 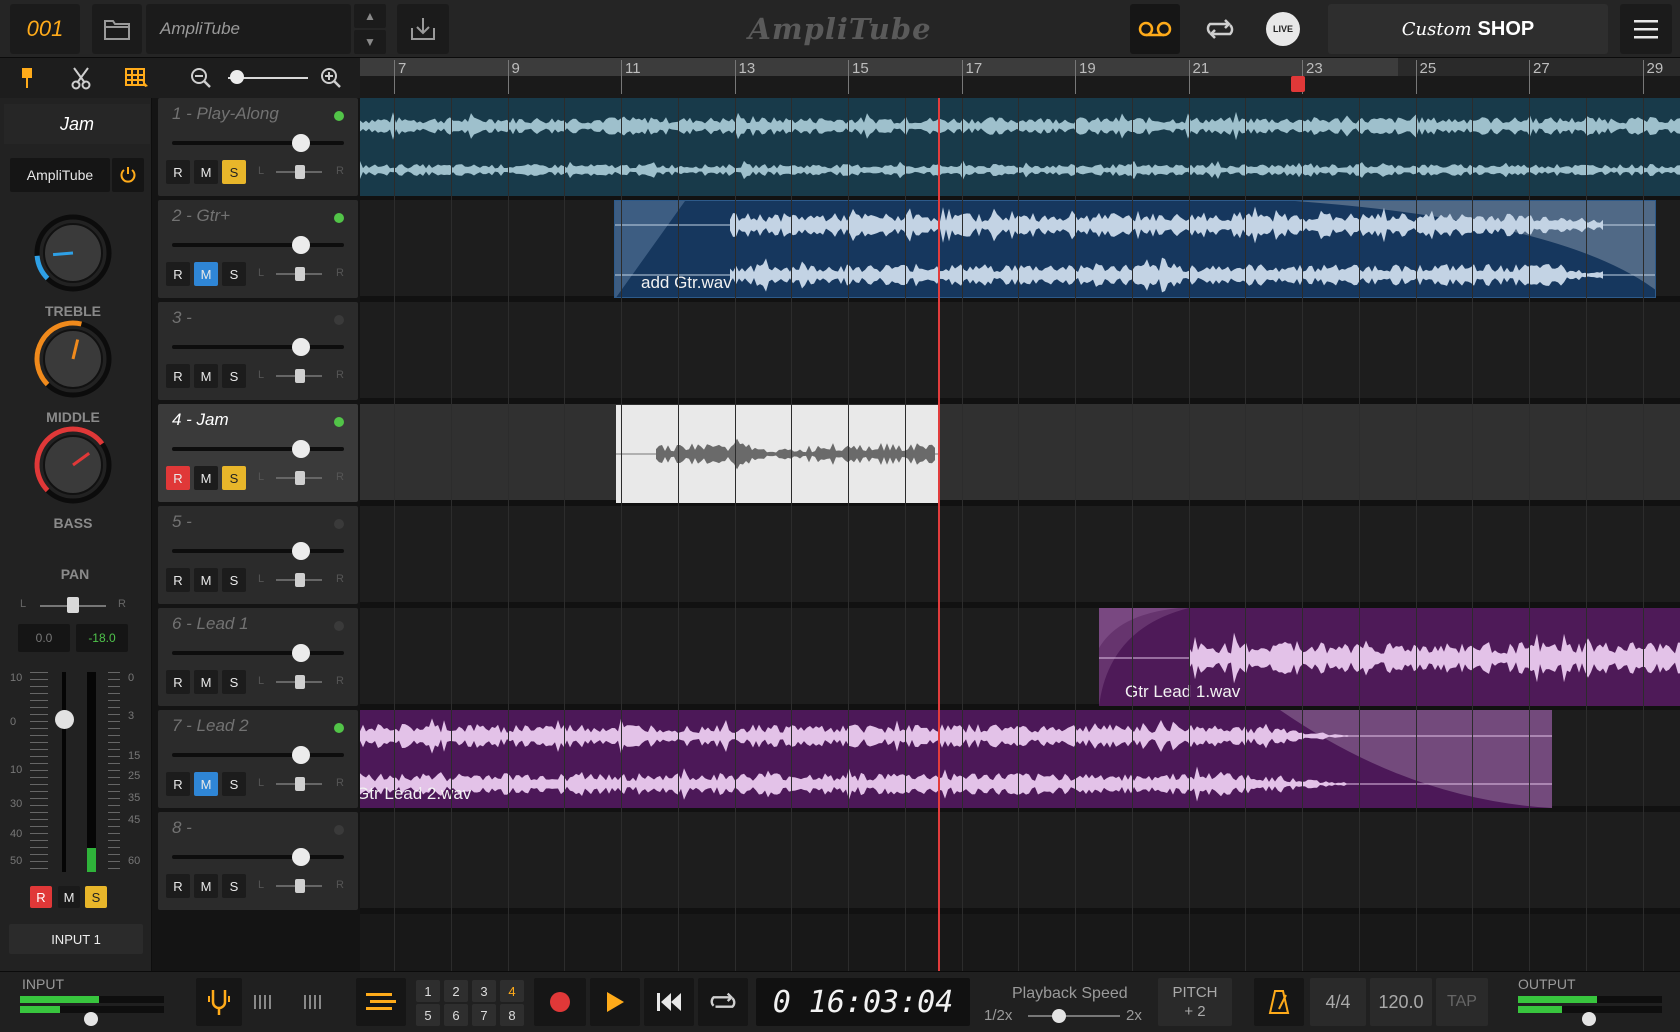 What do you see at coordinates (64, 719) in the screenshot?
I see `volume-fader-handle` at bounding box center [64, 719].